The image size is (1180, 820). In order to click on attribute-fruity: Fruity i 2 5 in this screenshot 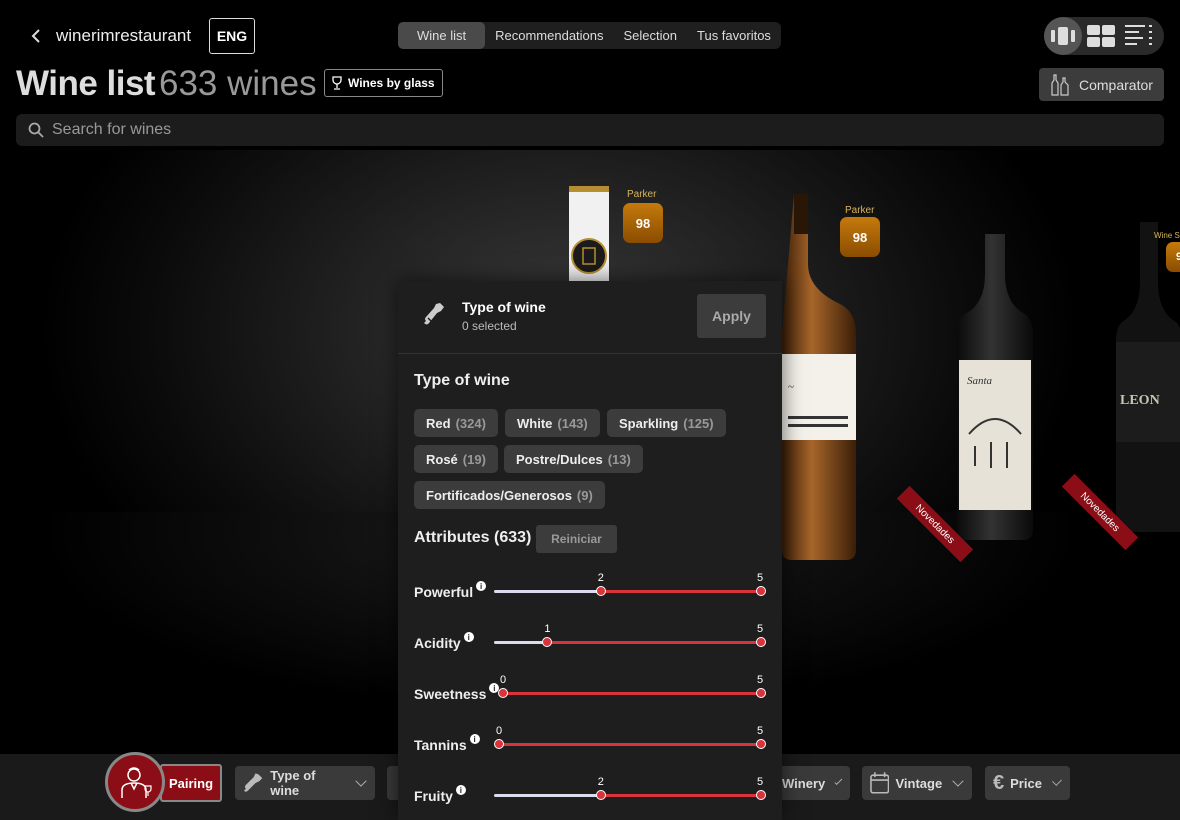, I will do `click(594, 791)`.